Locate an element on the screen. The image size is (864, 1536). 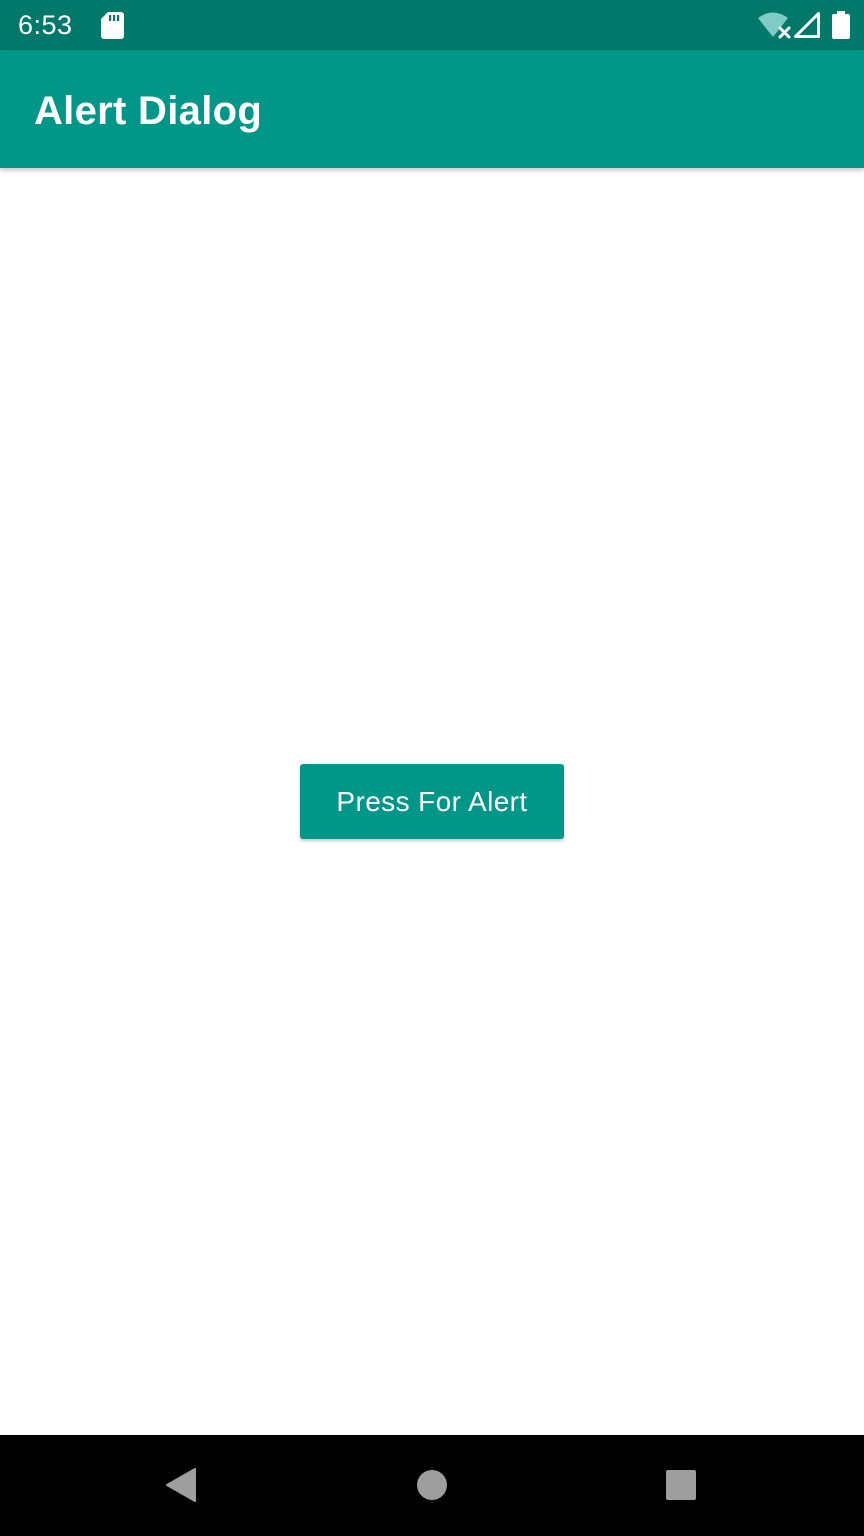
back-icon is located at coordinates (181, 1485).